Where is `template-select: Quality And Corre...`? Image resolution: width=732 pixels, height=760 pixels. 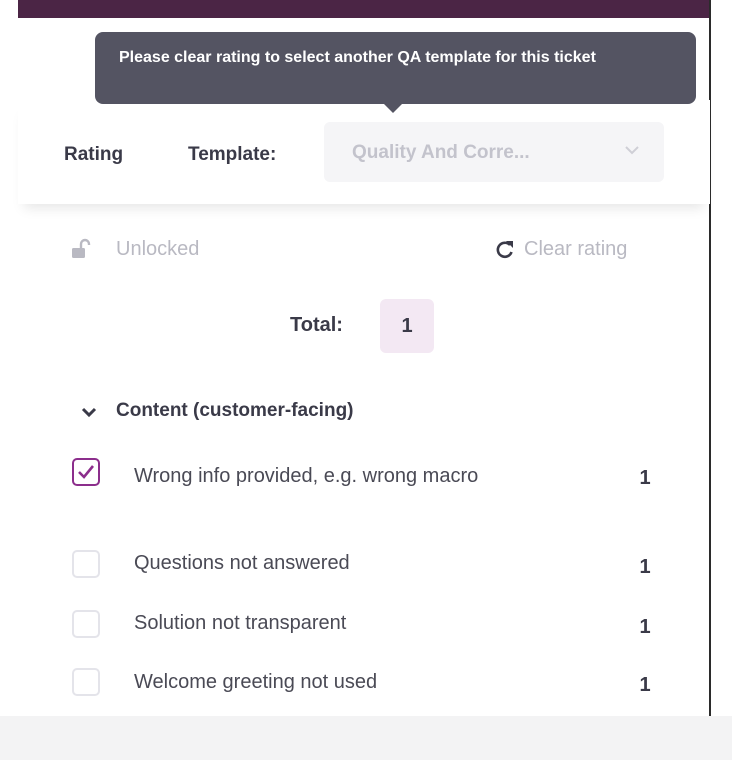 template-select: Quality And Corre... is located at coordinates (494, 152).